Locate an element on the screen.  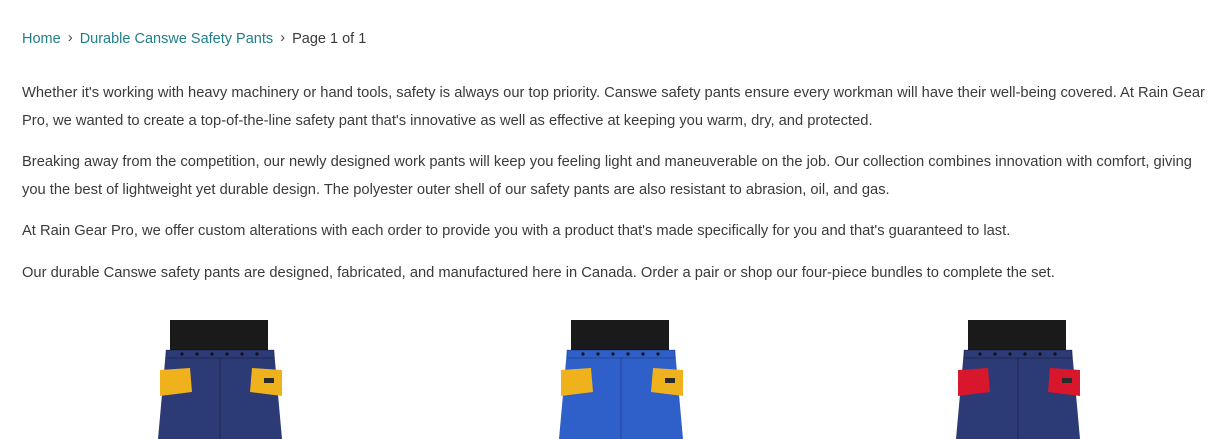
breadcrumb-current-page: Page 1 of 1 is located at coordinates (329, 39).